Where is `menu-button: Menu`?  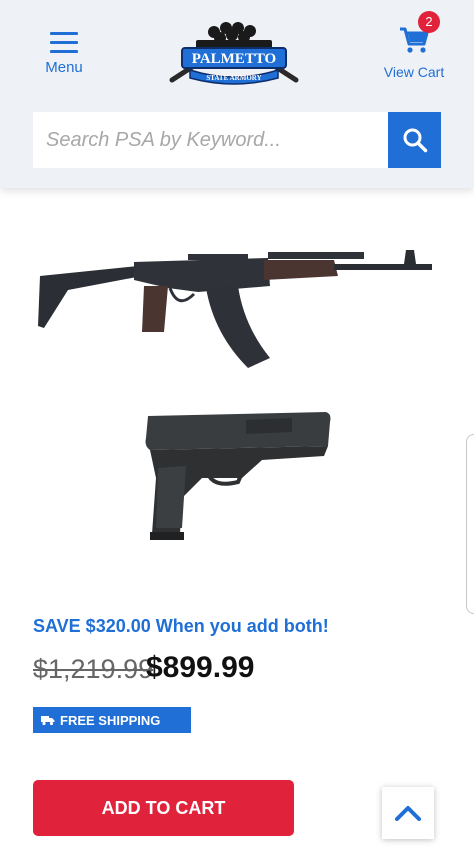
menu-button: Menu is located at coordinates (64, 51).